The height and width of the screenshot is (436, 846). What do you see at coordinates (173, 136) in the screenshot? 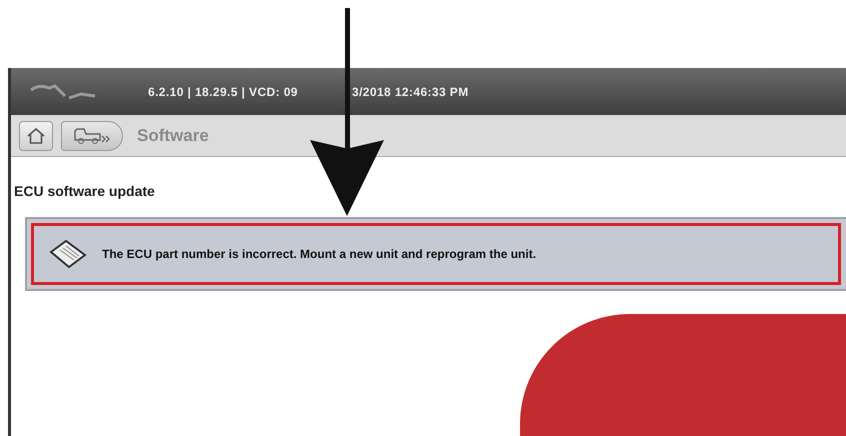
I see `breadcrumb-label: Software` at bounding box center [173, 136].